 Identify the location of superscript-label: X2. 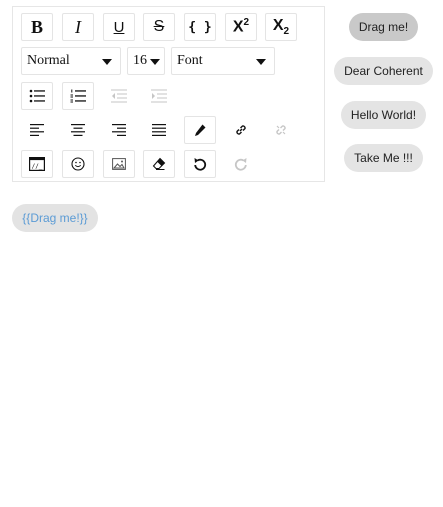
(241, 26).